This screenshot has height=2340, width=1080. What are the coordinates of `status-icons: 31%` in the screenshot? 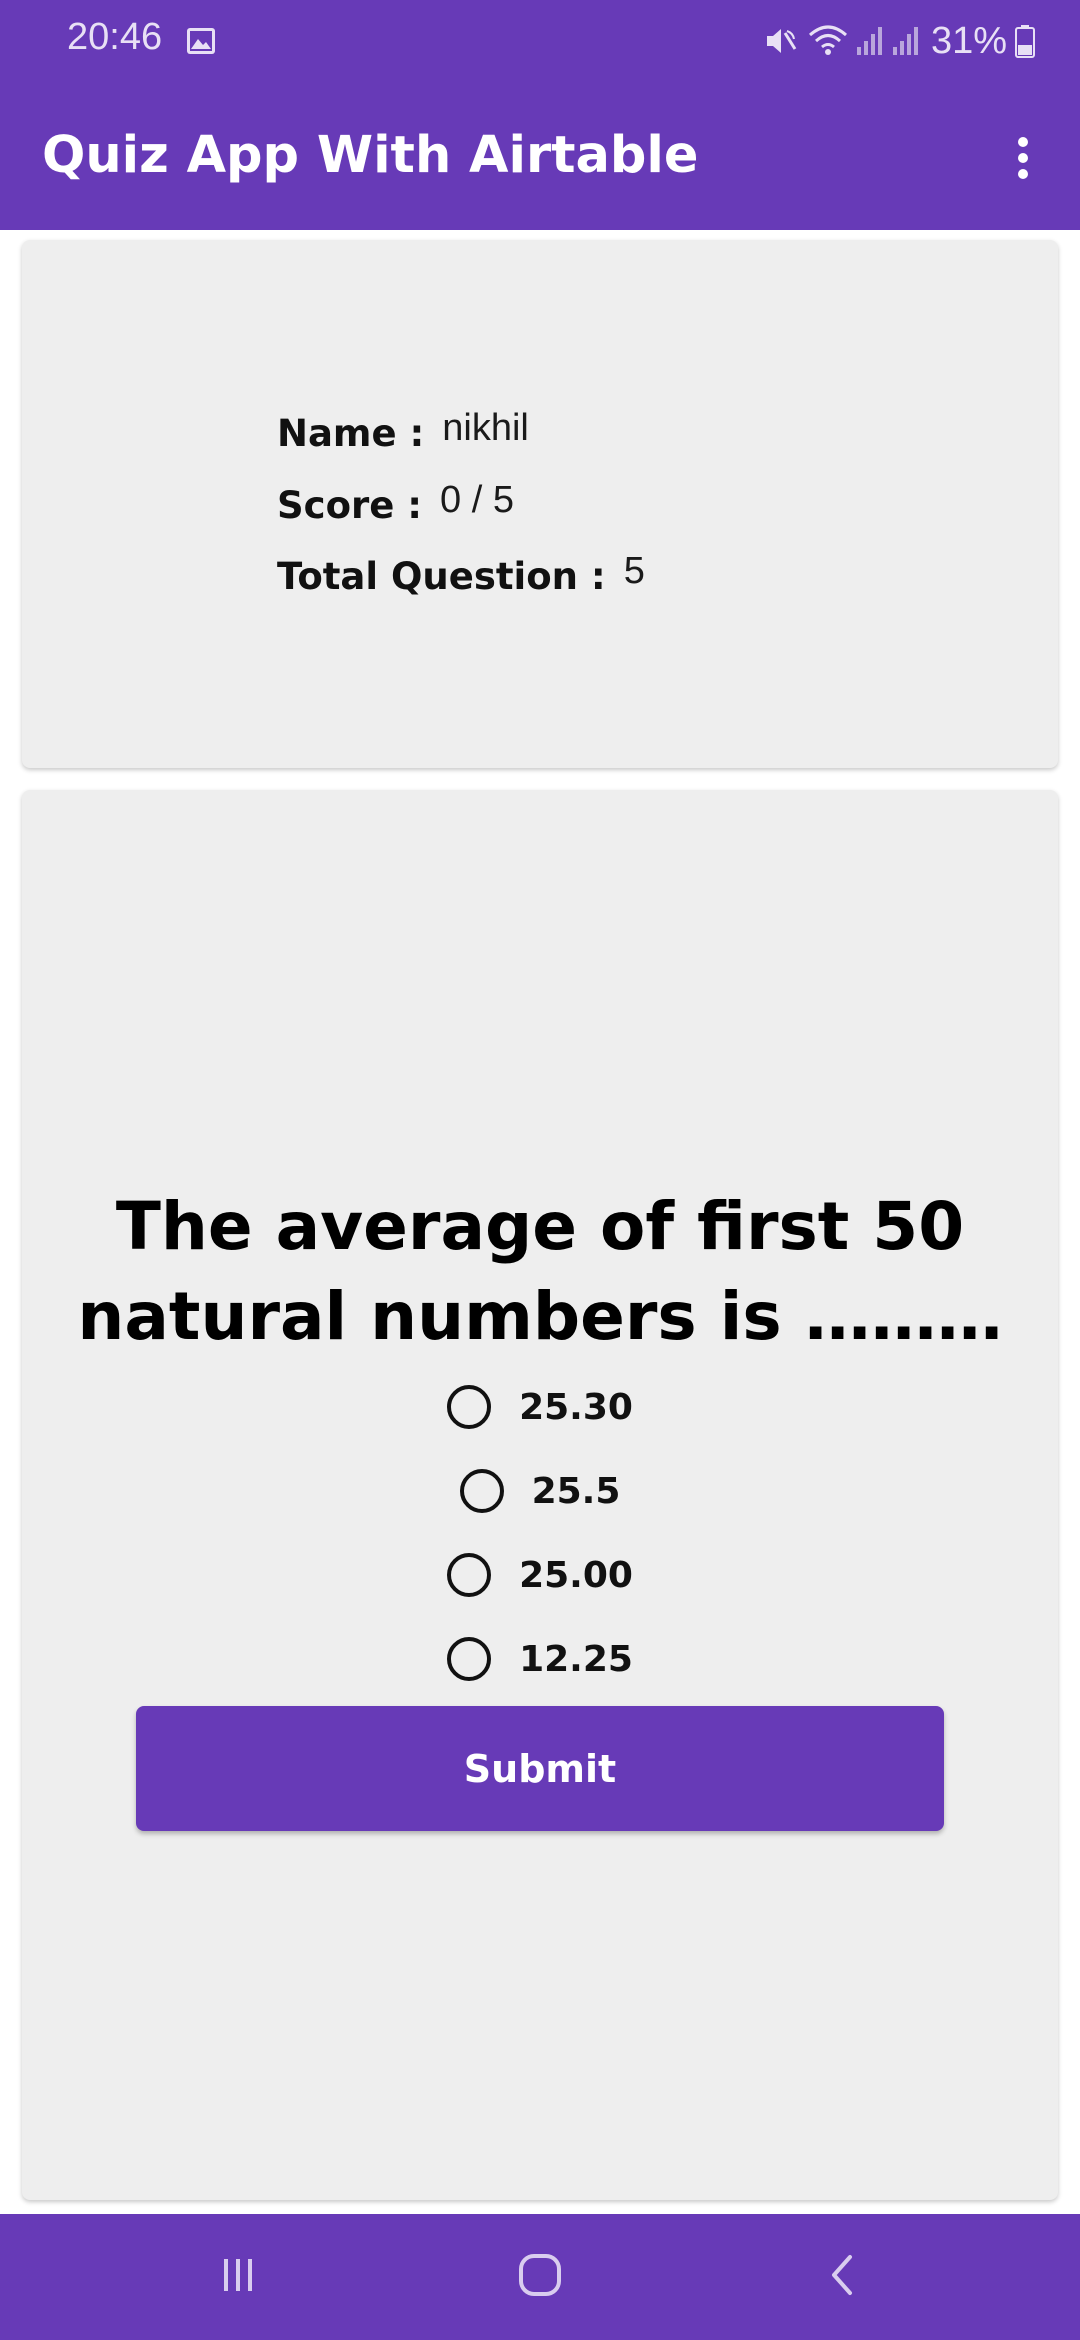 It's located at (899, 41).